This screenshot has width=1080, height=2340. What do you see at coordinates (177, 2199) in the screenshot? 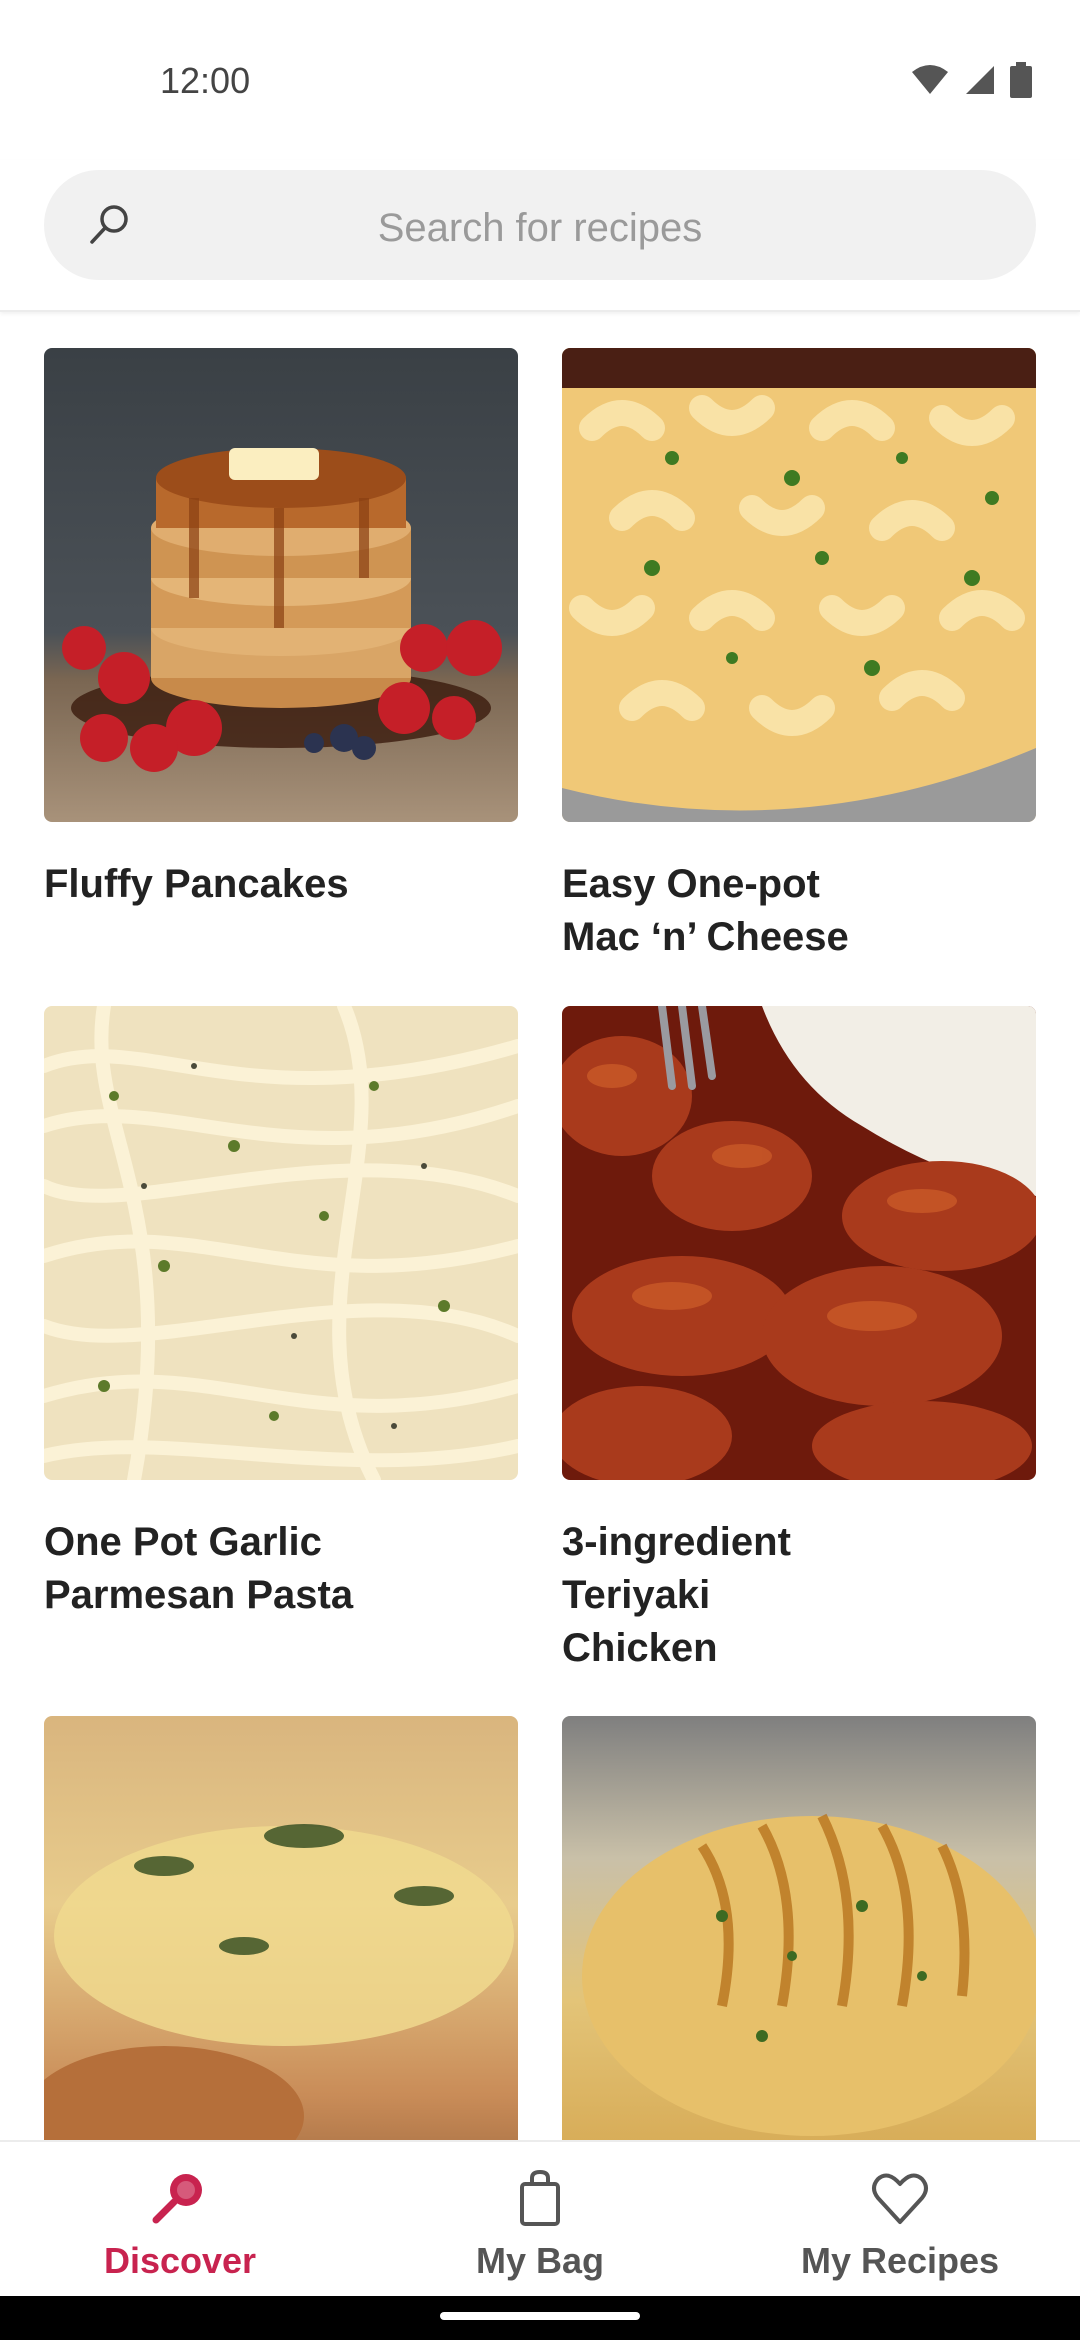
I see `search-icon` at bounding box center [177, 2199].